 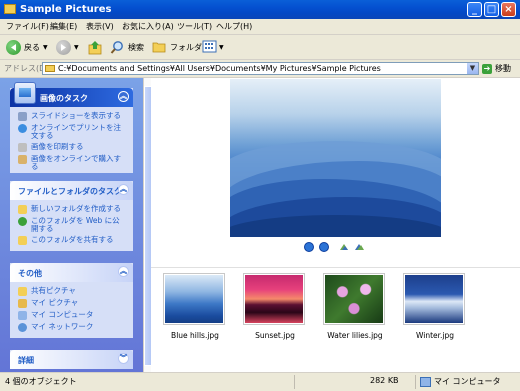 I want to click on expand-chevron-icon: ︾, so click(x=123, y=358).